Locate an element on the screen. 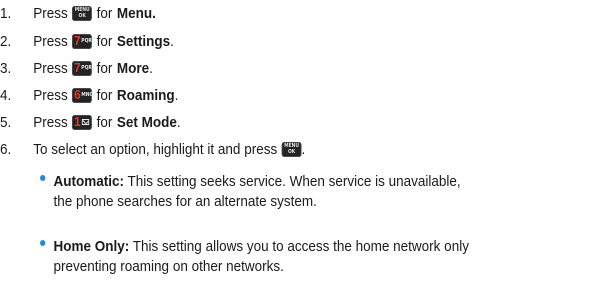 The image size is (599, 307). step-number: 3. is located at coordinates (6, 68).